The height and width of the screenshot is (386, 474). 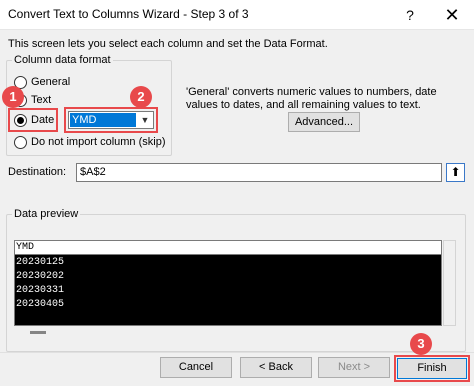 I want to click on scroll-thumb, so click(x=38, y=332).